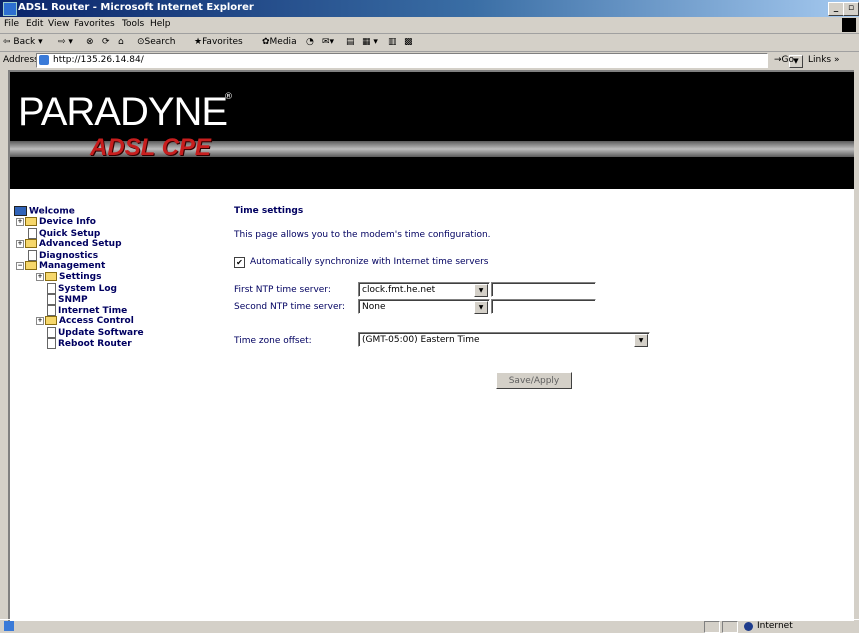  What do you see at coordinates (849, 25) in the screenshot?
I see `windows-logo-icon` at bounding box center [849, 25].